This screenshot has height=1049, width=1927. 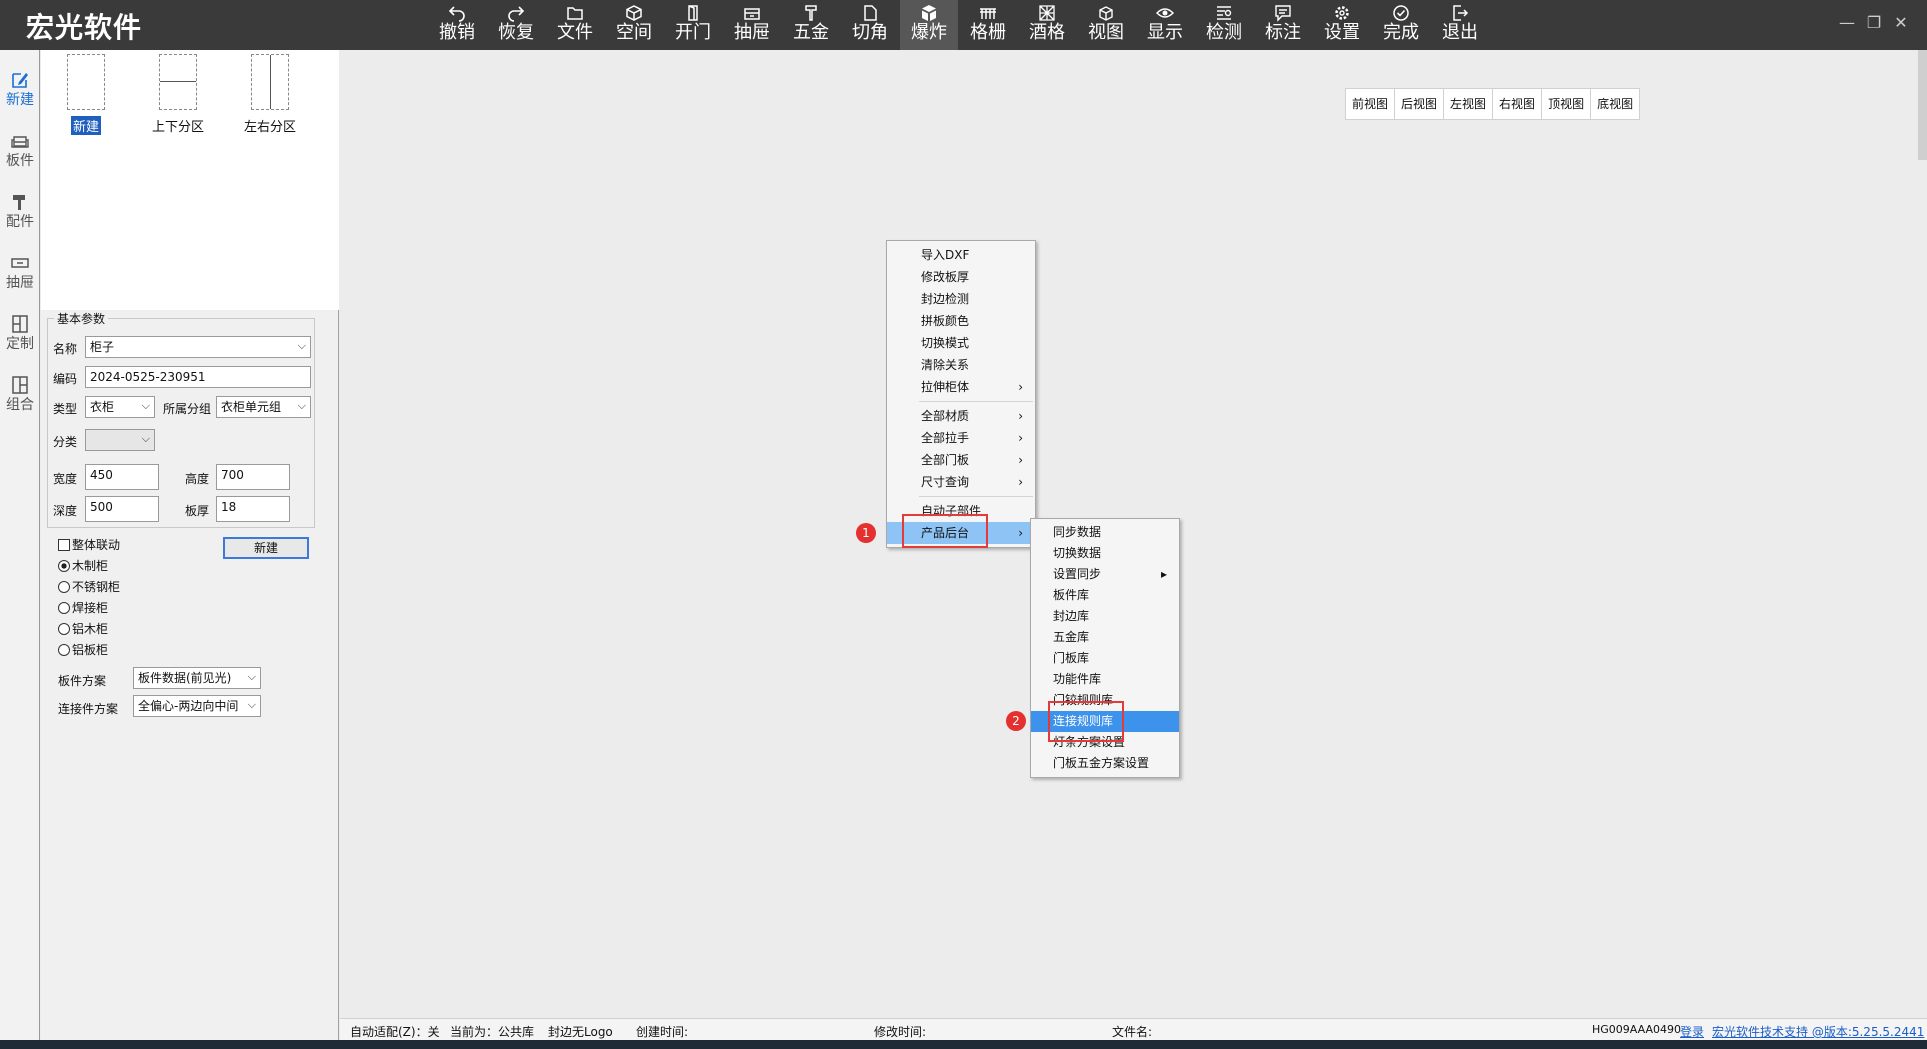 What do you see at coordinates (961, 438) in the screenshot?
I see `menu-item-all-handles: 全部拉手 ›` at bounding box center [961, 438].